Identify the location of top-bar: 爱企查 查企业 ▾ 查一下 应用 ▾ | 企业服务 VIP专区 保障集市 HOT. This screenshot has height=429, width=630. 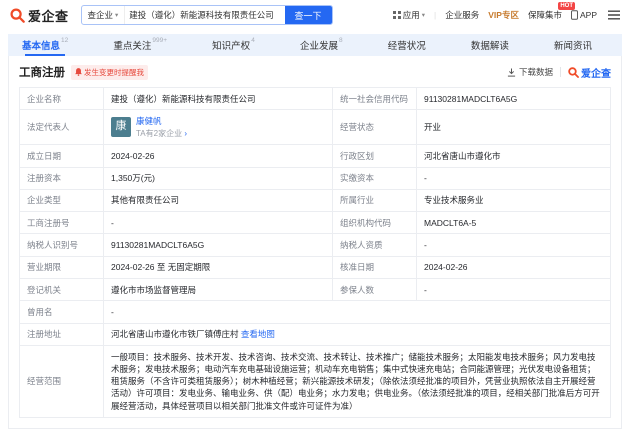
(315, 15).